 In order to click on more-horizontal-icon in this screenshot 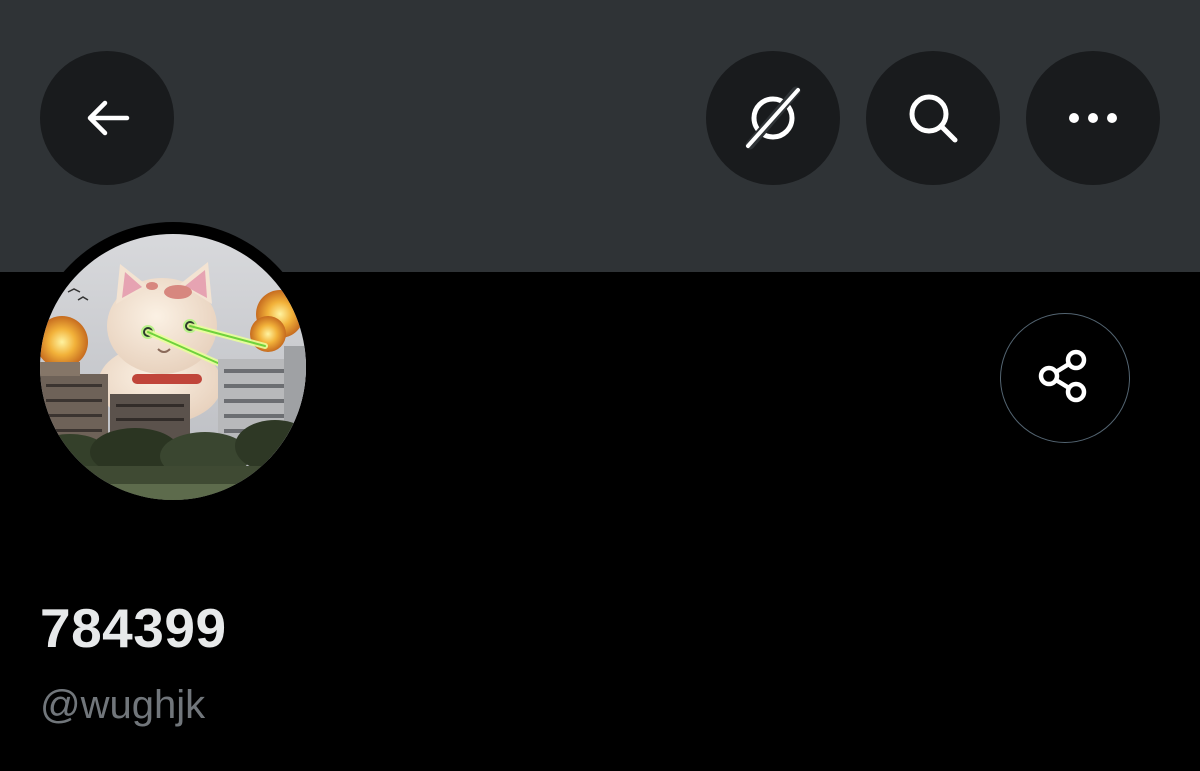, I will do `click(1093, 118)`.